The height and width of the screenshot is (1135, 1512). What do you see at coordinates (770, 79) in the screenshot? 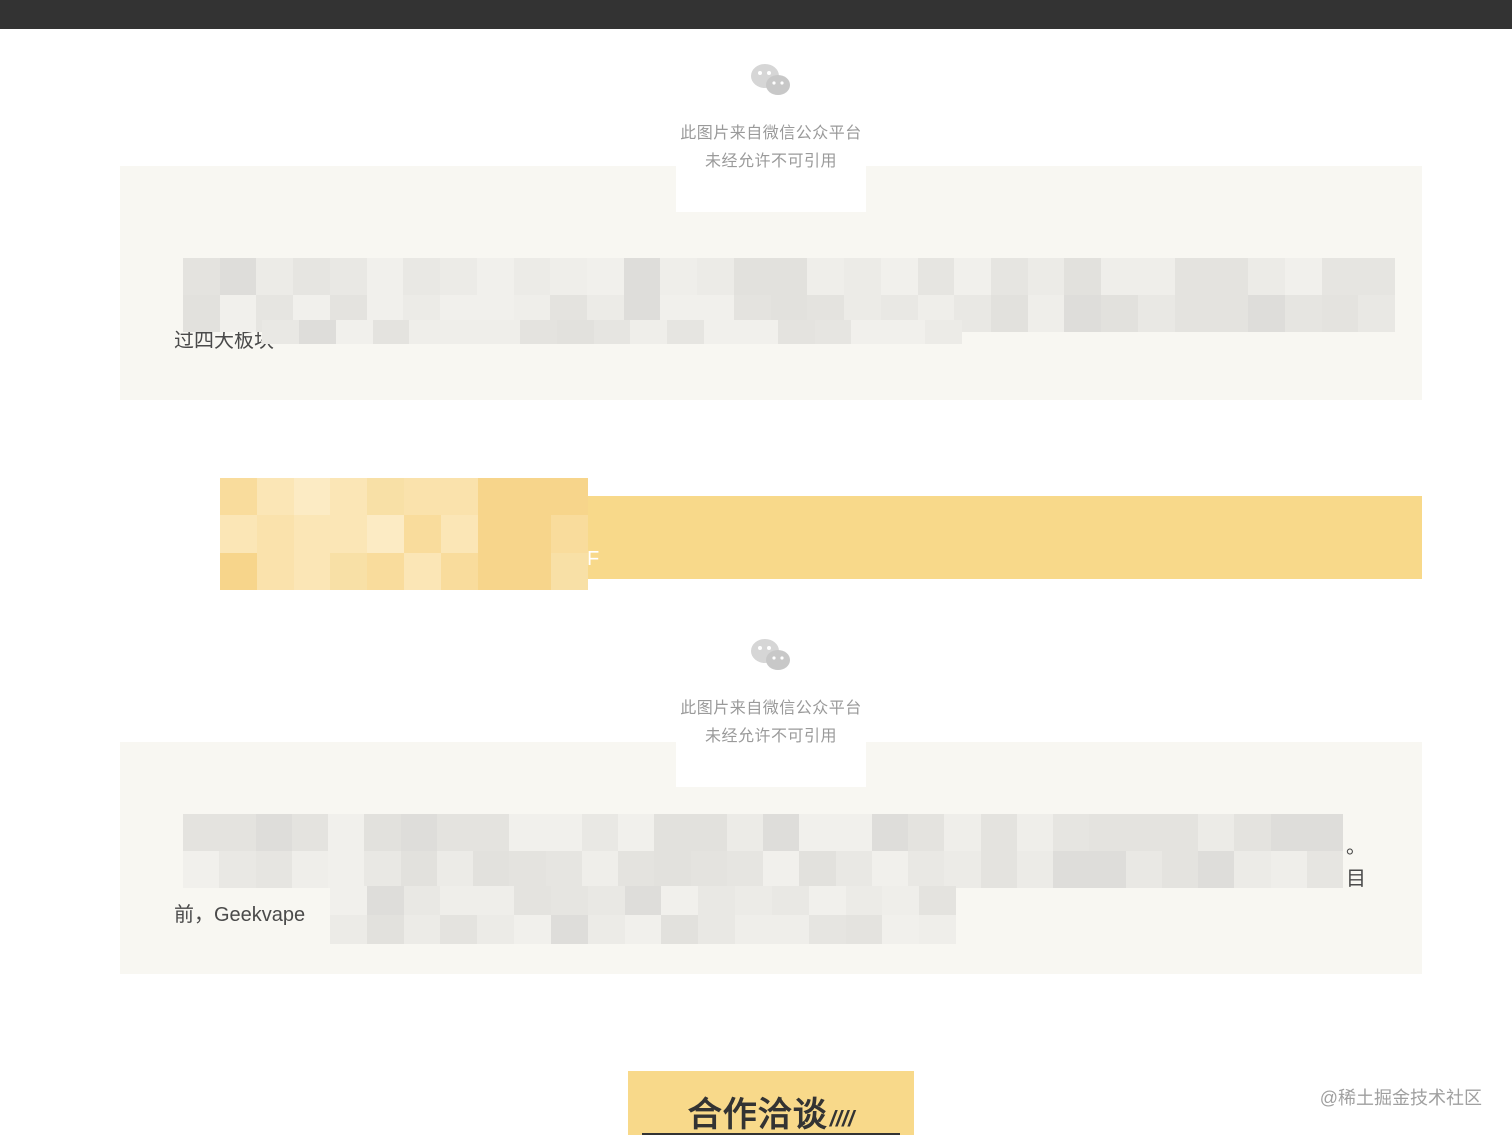
I see `wechat-icon` at bounding box center [770, 79].